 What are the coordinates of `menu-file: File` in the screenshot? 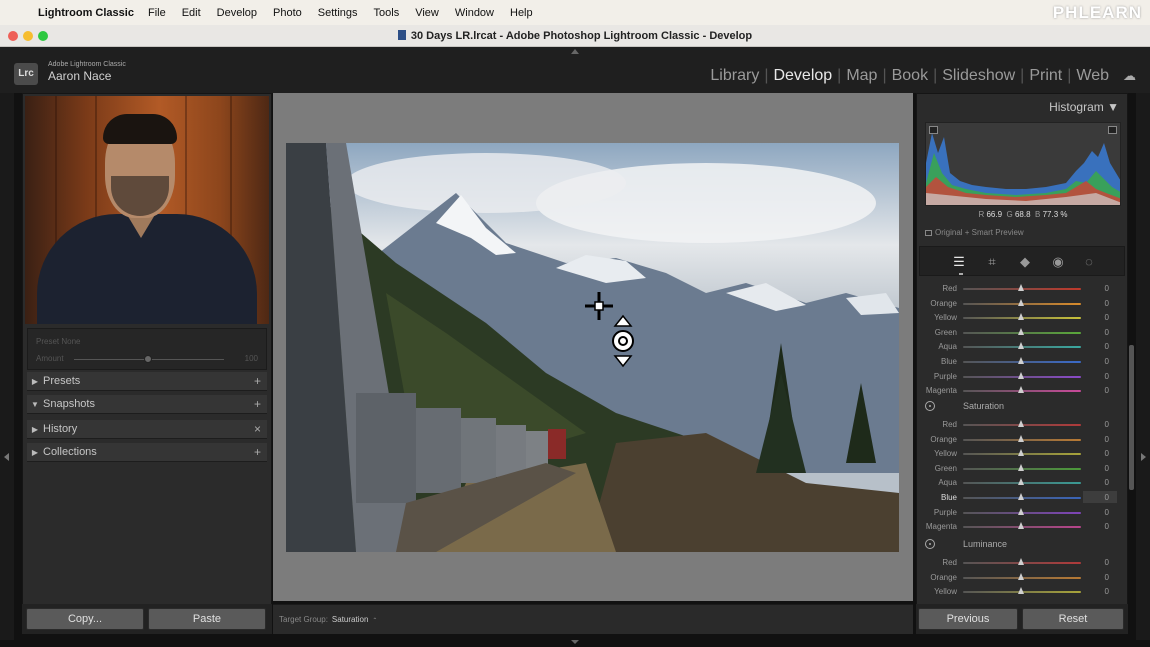 It's located at (157, 13).